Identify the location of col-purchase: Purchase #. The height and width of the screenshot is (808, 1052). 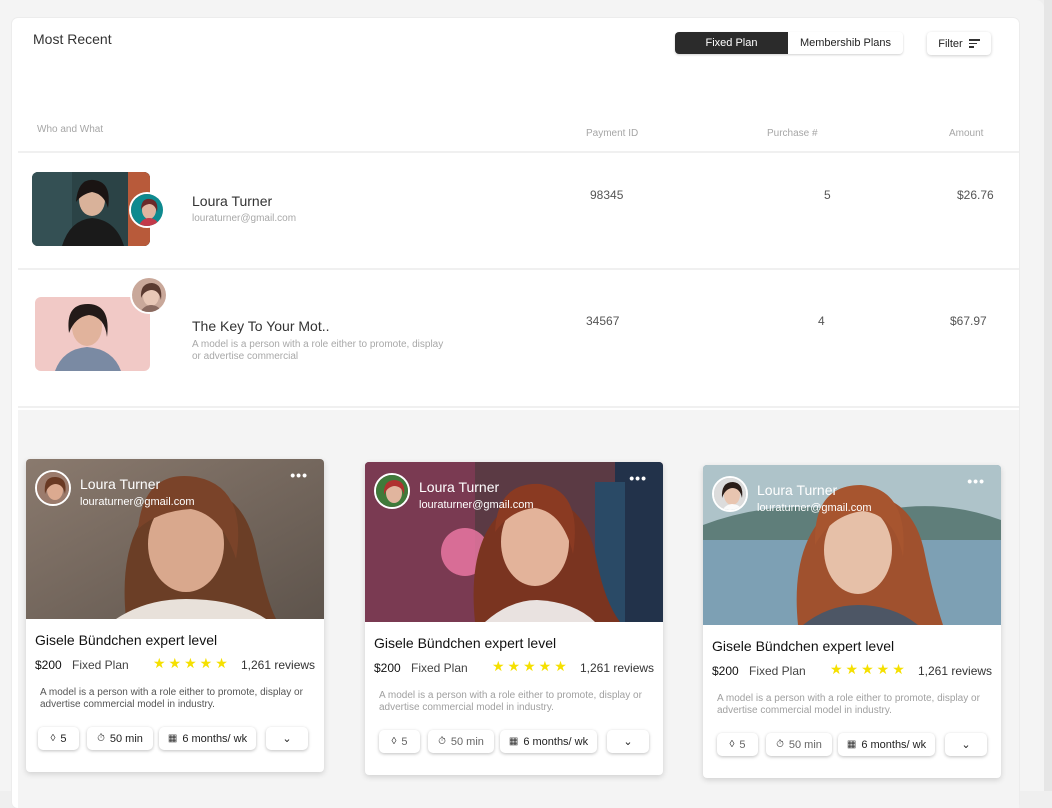
(792, 133).